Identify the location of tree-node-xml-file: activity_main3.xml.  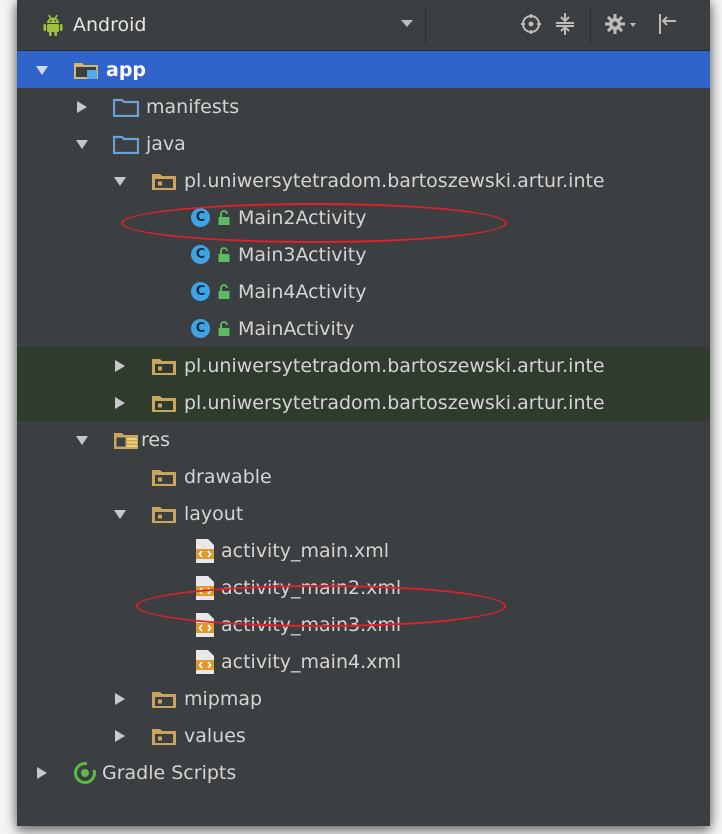
(363, 624).